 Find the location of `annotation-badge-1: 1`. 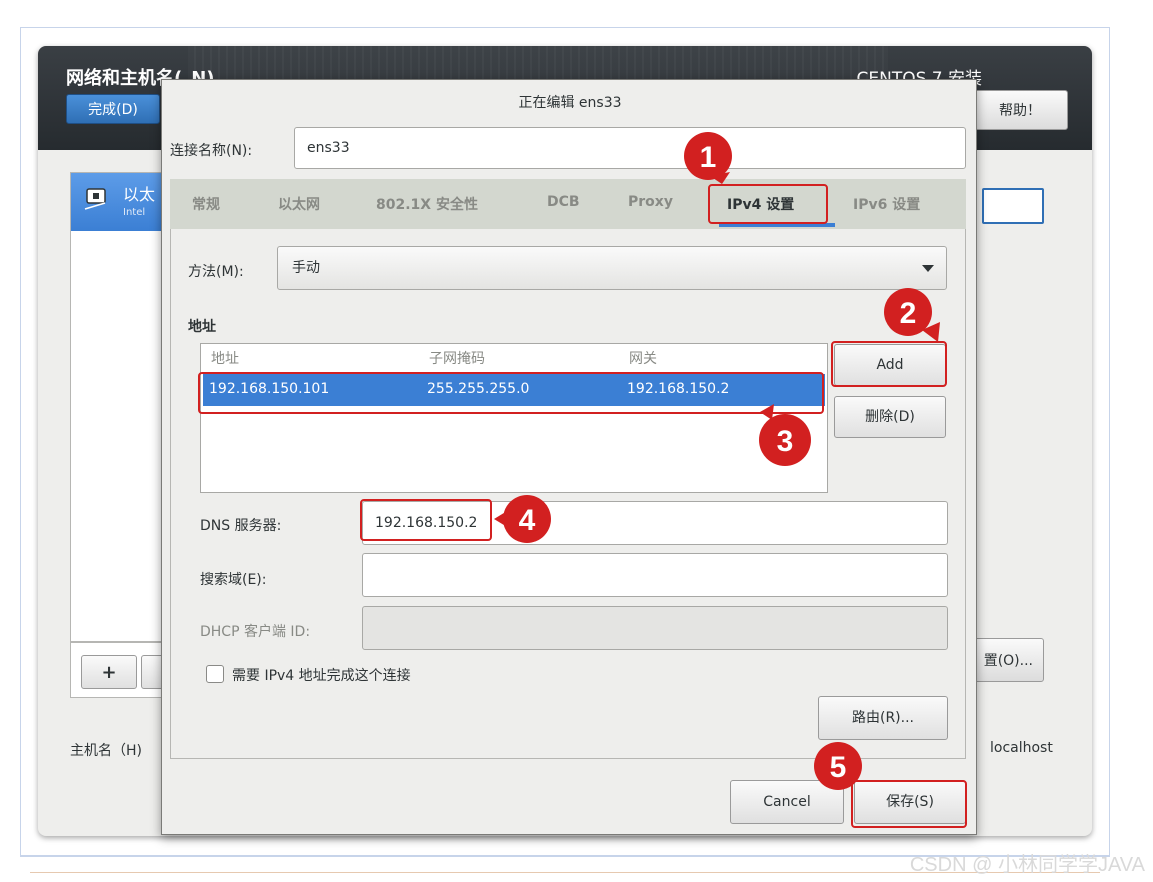

annotation-badge-1: 1 is located at coordinates (708, 158).